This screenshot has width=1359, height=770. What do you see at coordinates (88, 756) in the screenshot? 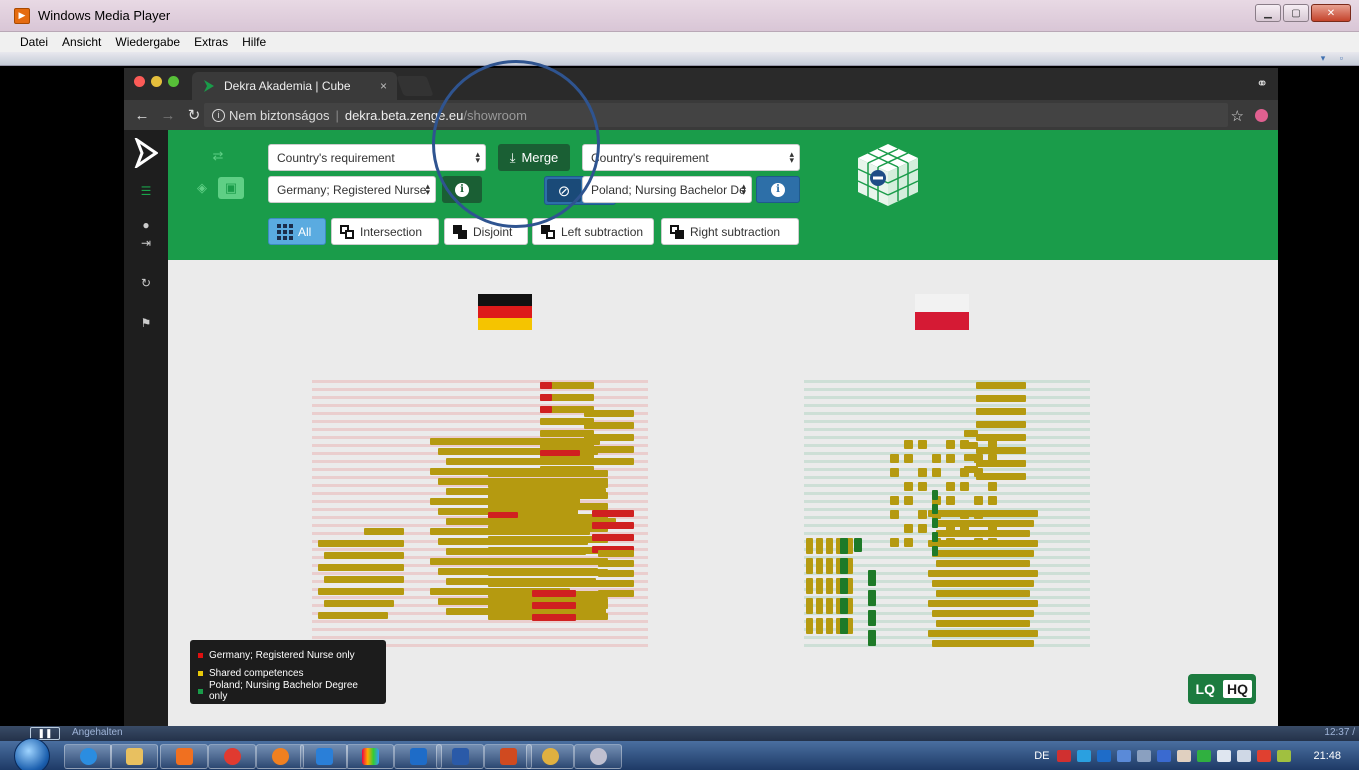
I see `taskbar-ie` at bounding box center [88, 756].